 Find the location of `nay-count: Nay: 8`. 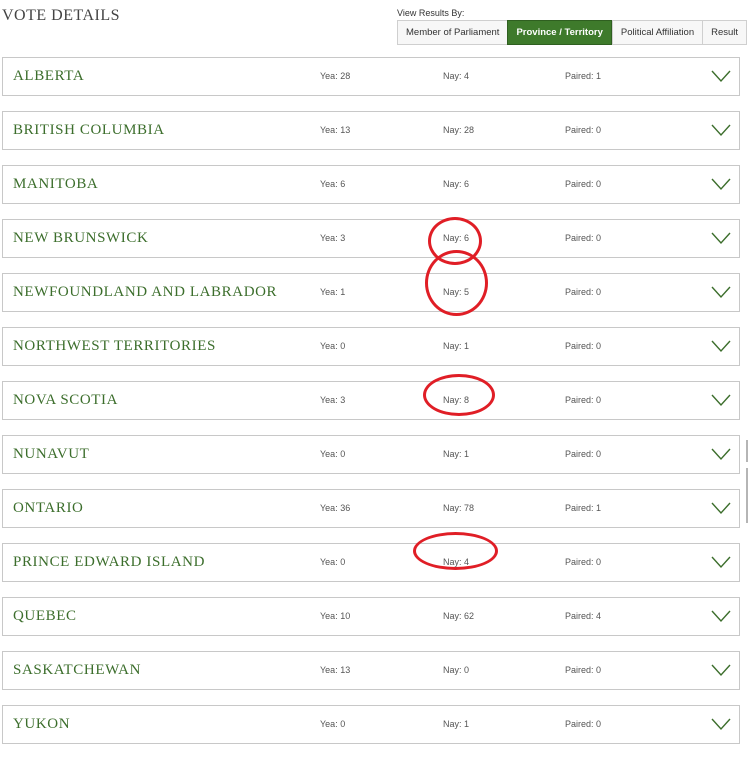

nay-count: Nay: 8 is located at coordinates (456, 400).